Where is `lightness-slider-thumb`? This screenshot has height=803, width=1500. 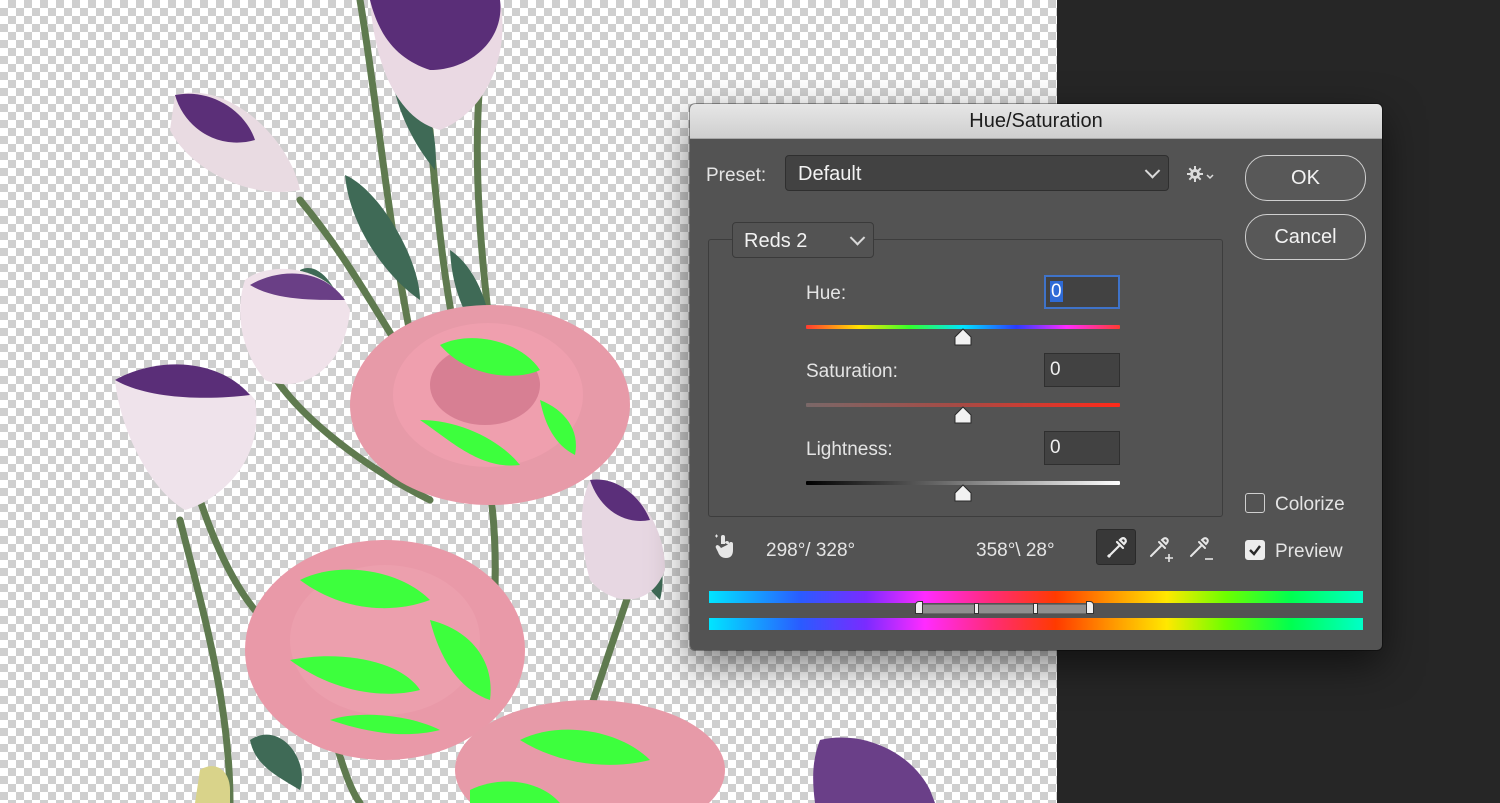 lightness-slider-thumb is located at coordinates (963, 493).